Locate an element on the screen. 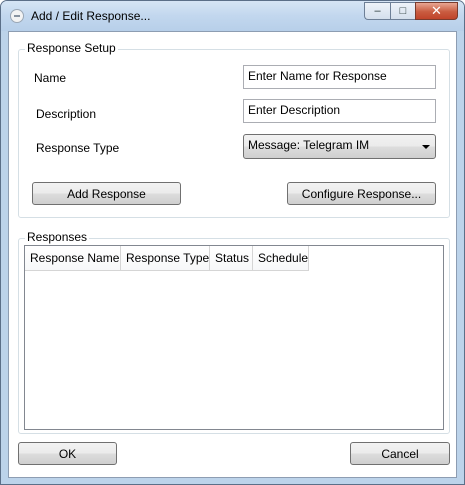 This screenshot has width=465, height=485. title-bar: Add / Edit Response... – □ ✕ is located at coordinates (232, 16).